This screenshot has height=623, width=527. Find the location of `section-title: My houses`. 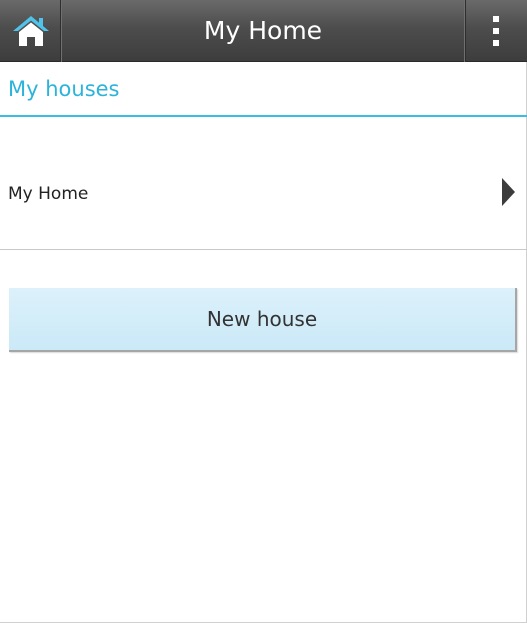

section-title: My houses is located at coordinates (263, 90).